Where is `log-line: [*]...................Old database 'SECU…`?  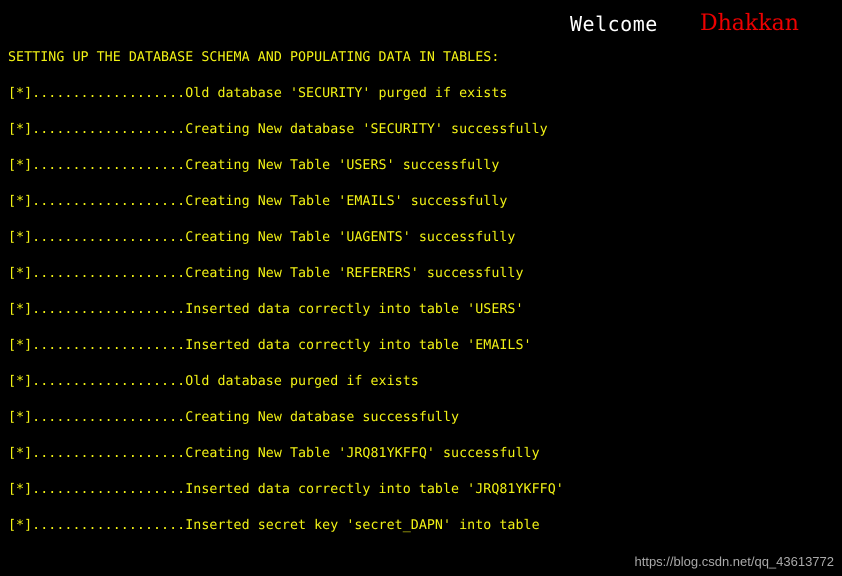 log-line: [*]...................Old database 'SECU… is located at coordinates (257, 94).